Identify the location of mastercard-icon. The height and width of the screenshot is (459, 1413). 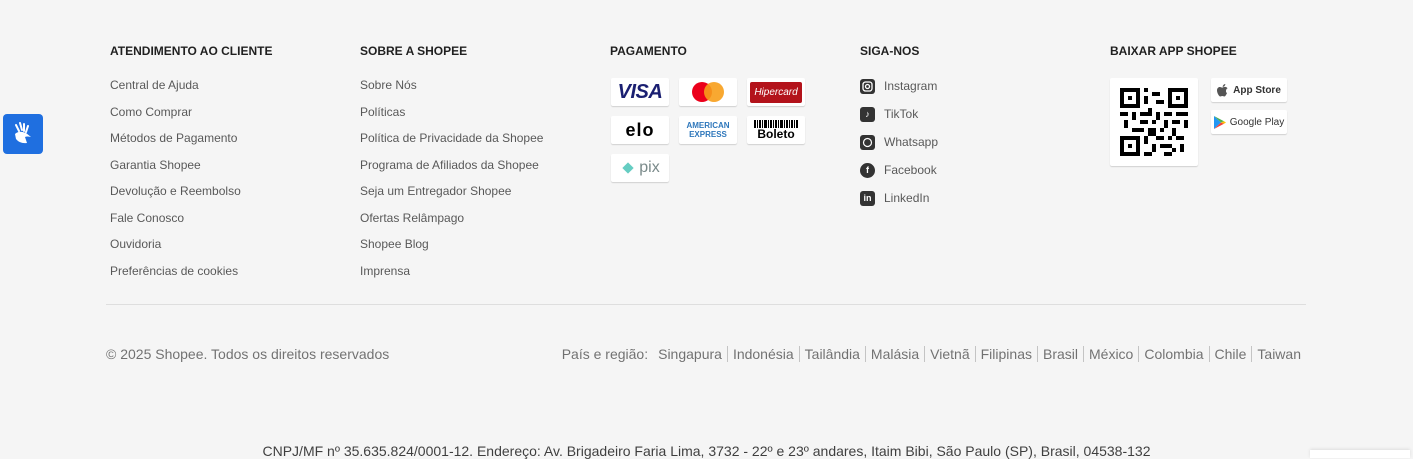
(708, 92).